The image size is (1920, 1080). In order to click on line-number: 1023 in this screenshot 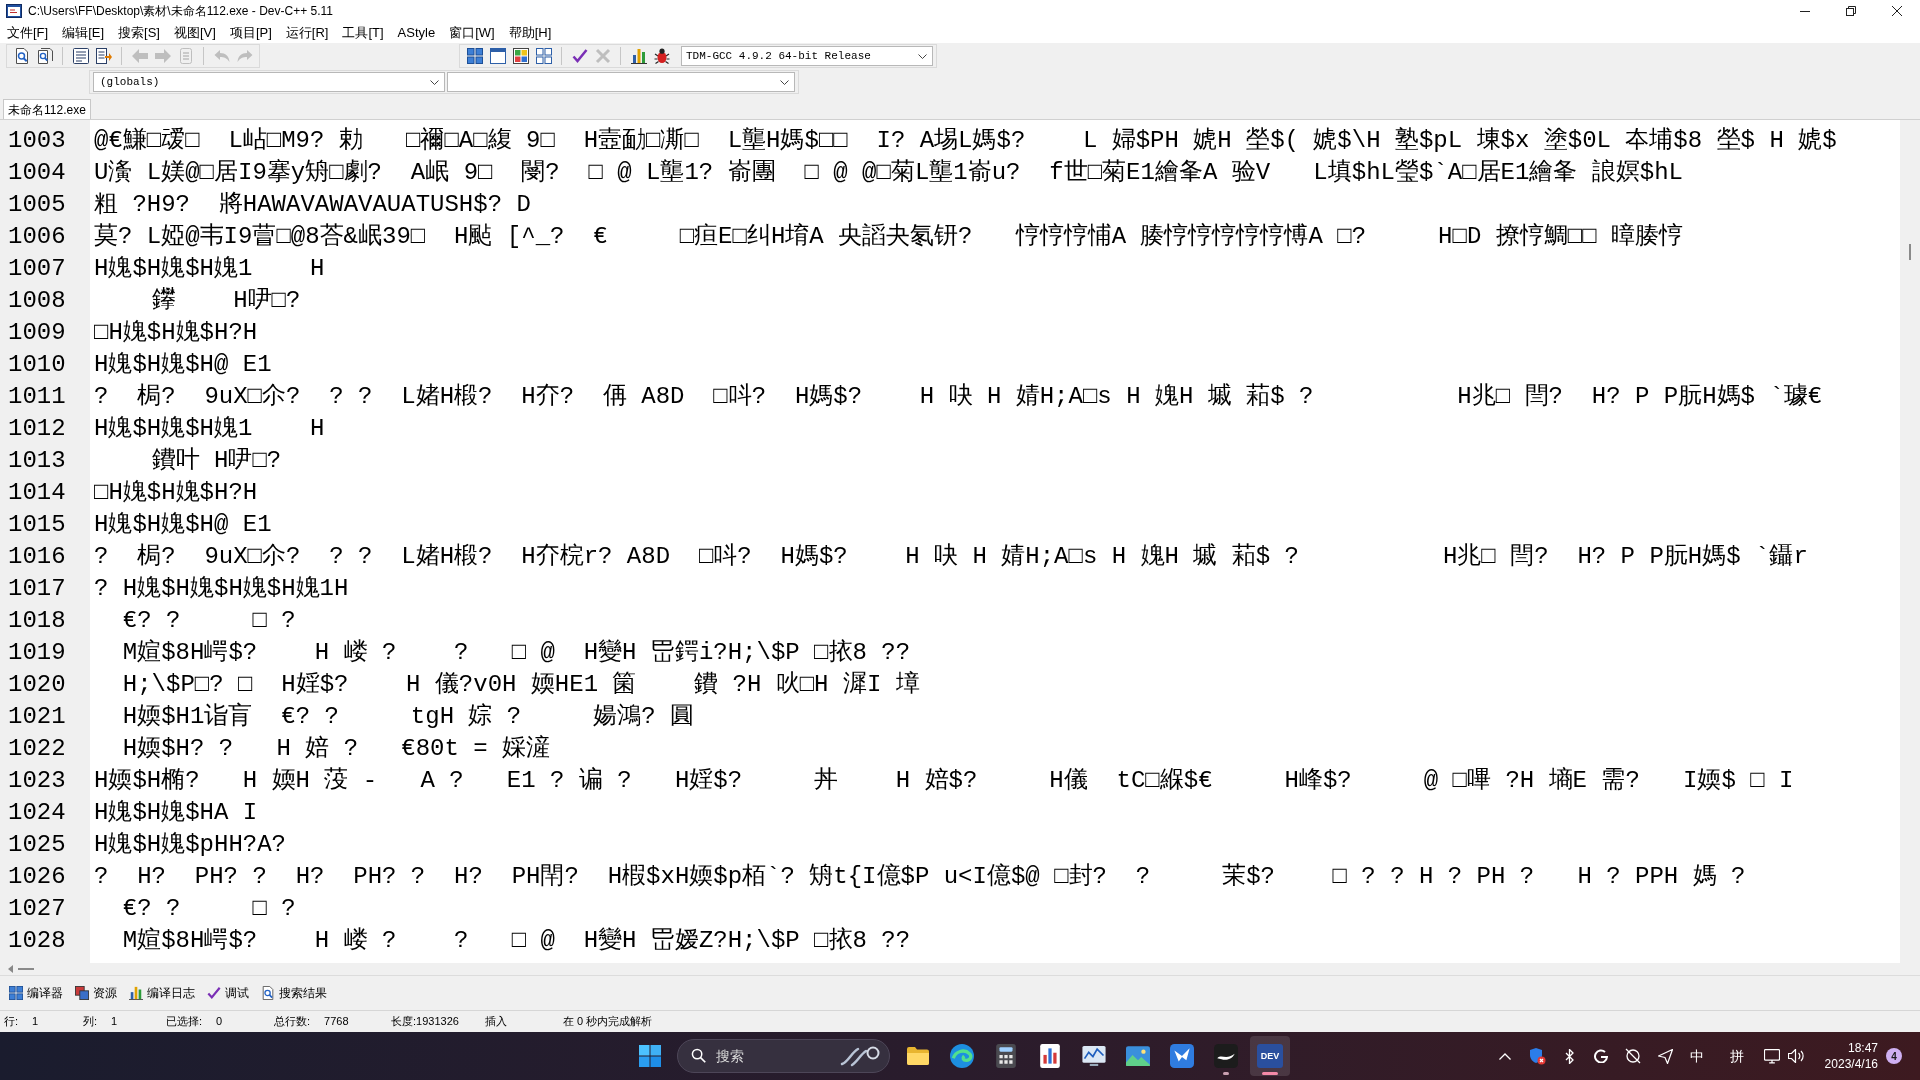, I will do `click(37, 781)`.